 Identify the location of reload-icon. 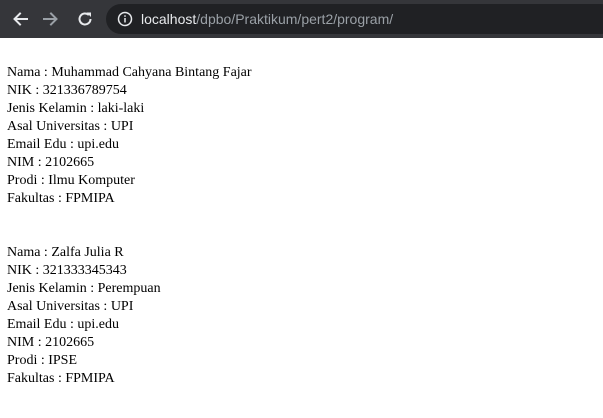
(85, 19).